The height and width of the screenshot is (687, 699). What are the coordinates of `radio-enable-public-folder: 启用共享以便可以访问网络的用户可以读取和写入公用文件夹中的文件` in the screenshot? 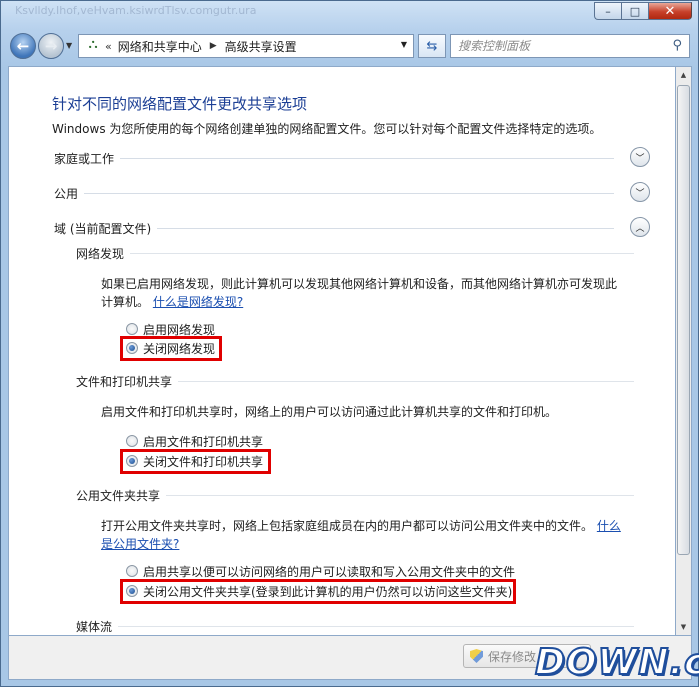 It's located at (320, 571).